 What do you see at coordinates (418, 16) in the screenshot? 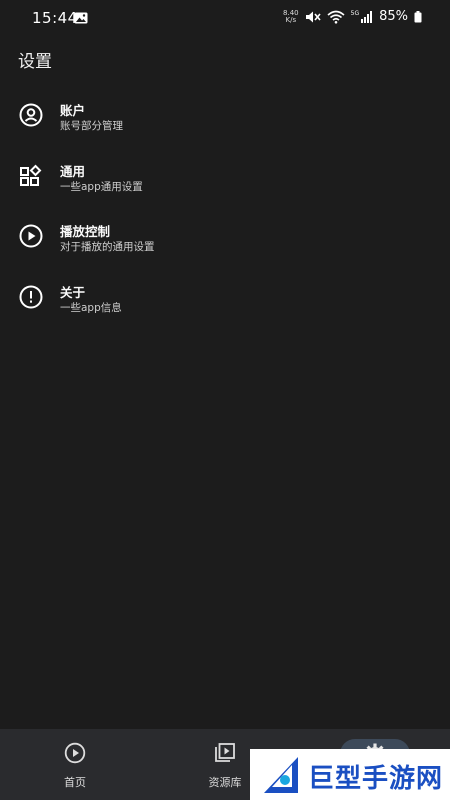
I see `battery-icon` at bounding box center [418, 16].